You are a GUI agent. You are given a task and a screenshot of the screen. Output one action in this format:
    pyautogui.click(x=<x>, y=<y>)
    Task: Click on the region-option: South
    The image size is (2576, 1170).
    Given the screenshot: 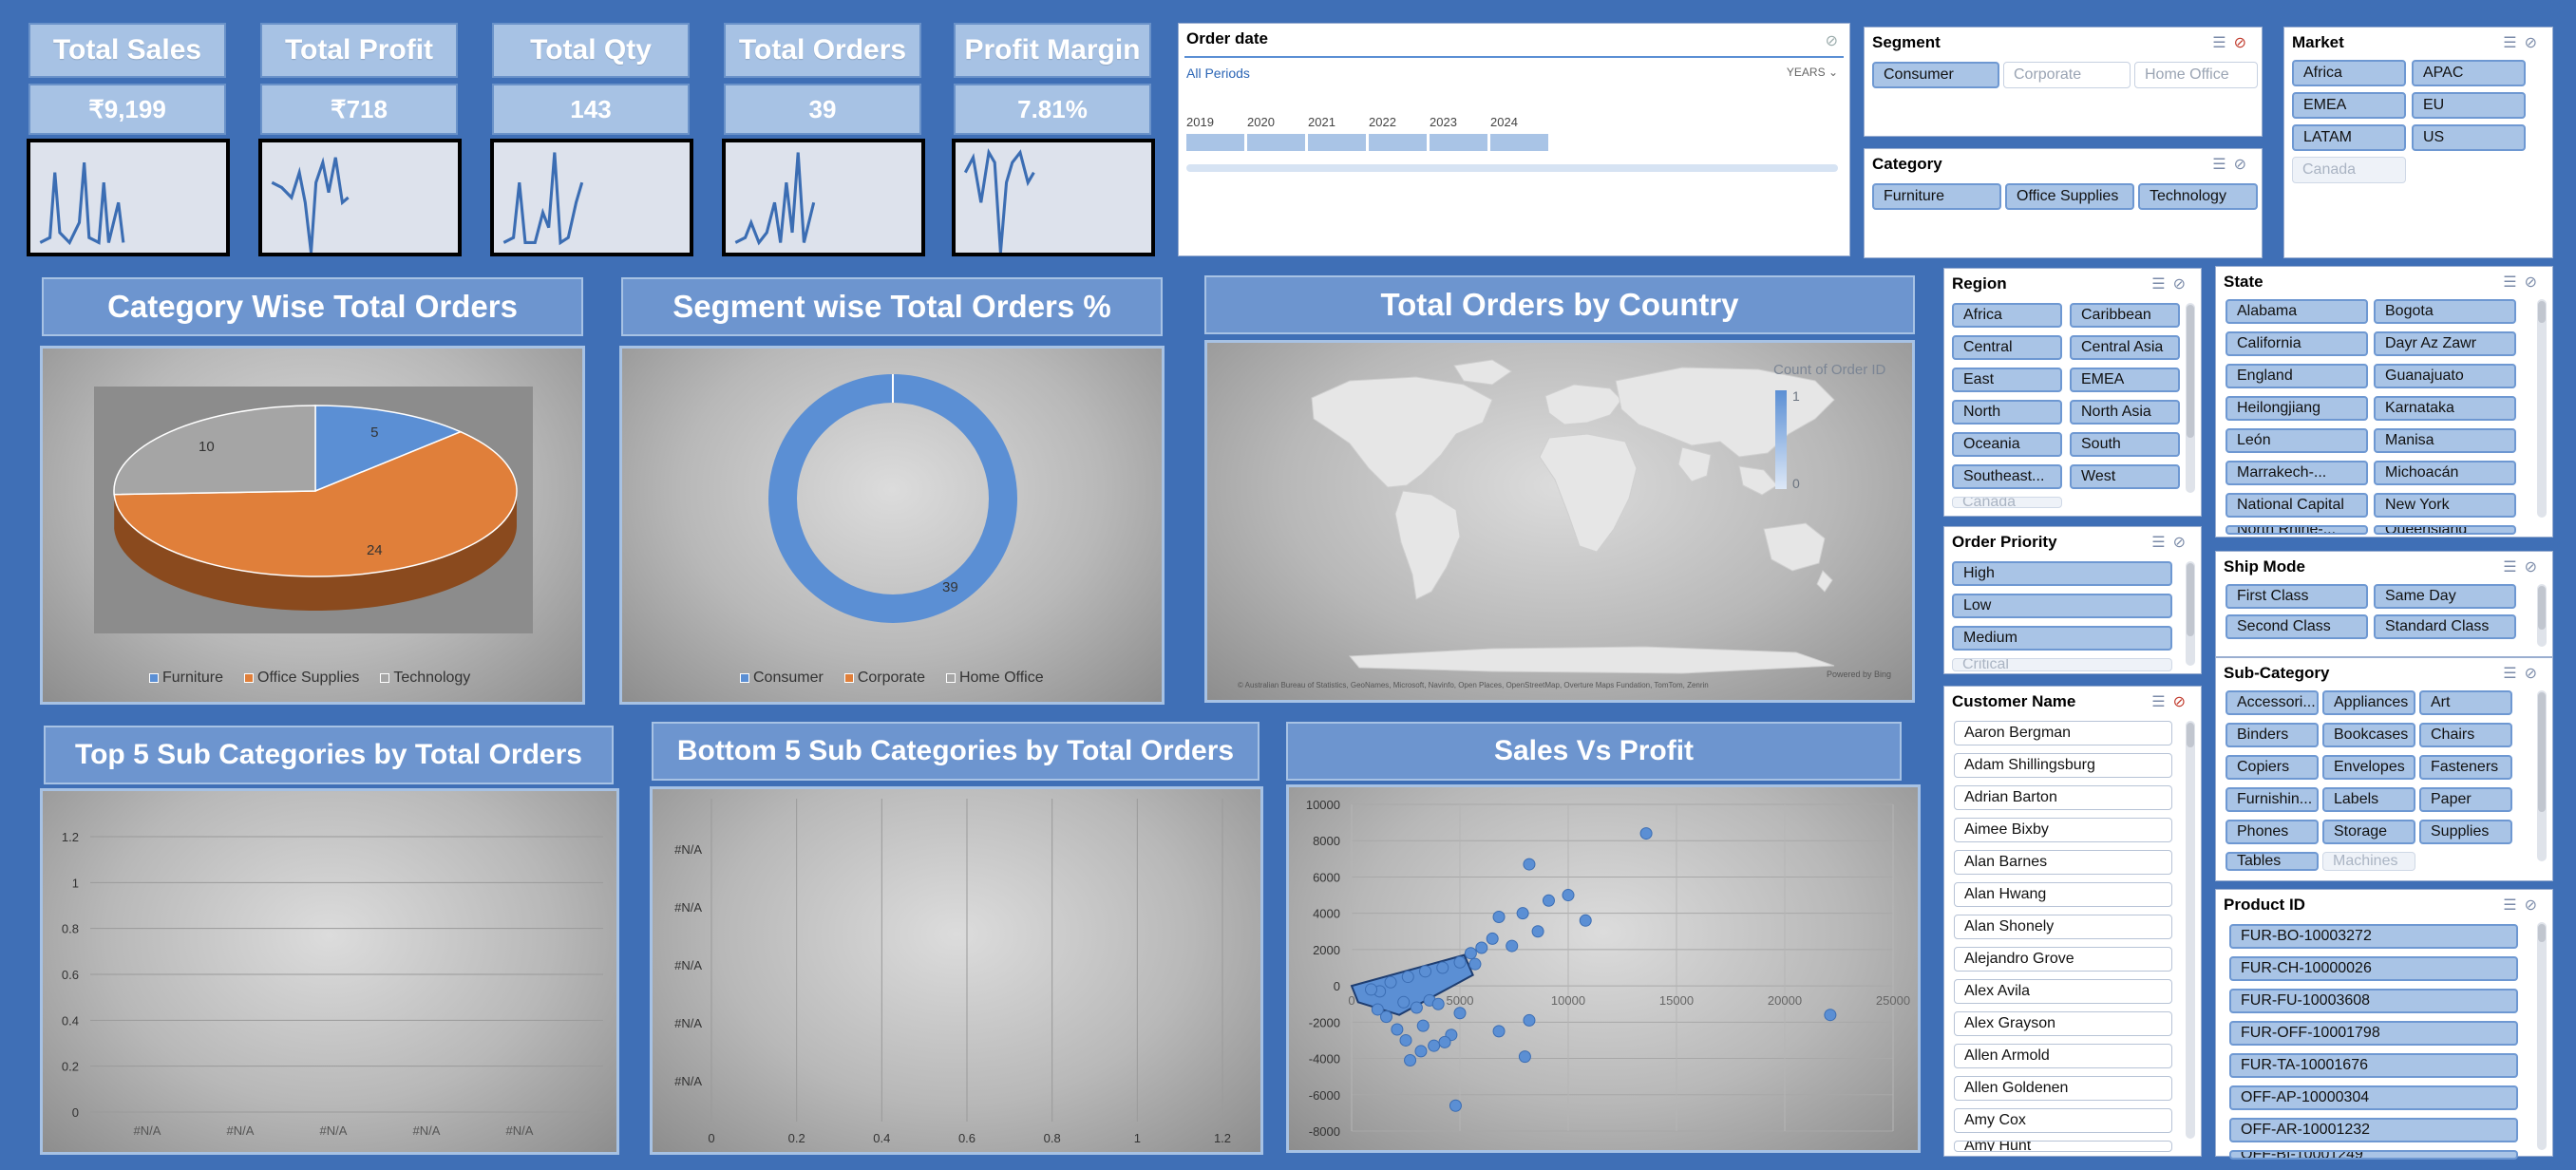 What is the action you would take?
    pyautogui.click(x=2125, y=444)
    